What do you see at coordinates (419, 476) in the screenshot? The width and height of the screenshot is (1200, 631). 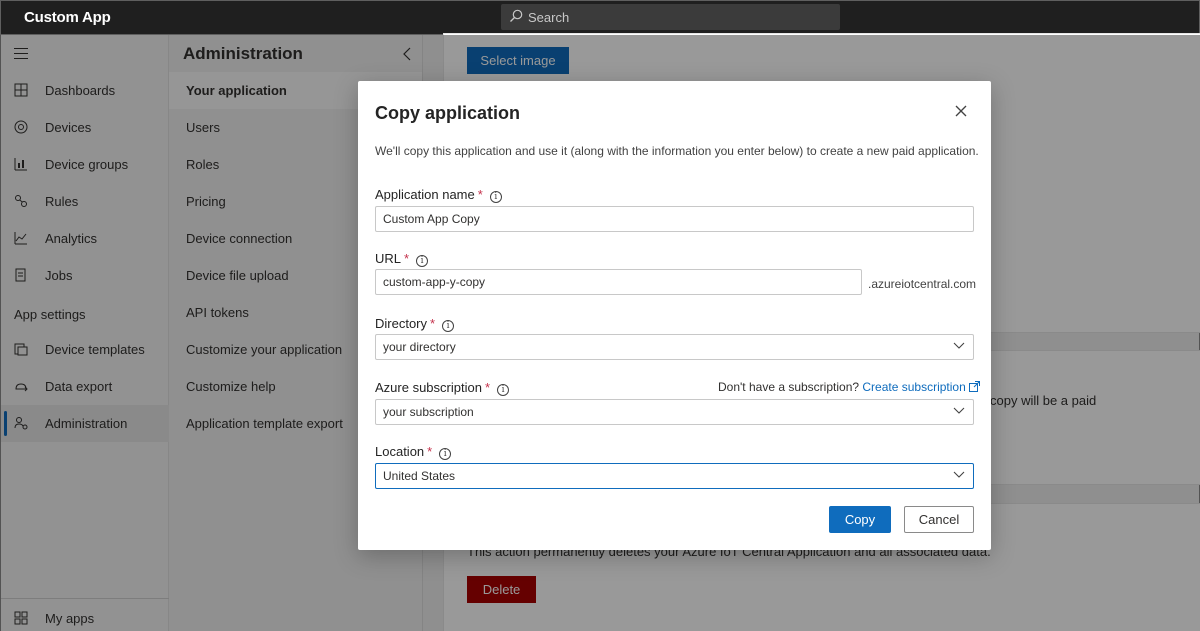 I see `location-value: United States` at bounding box center [419, 476].